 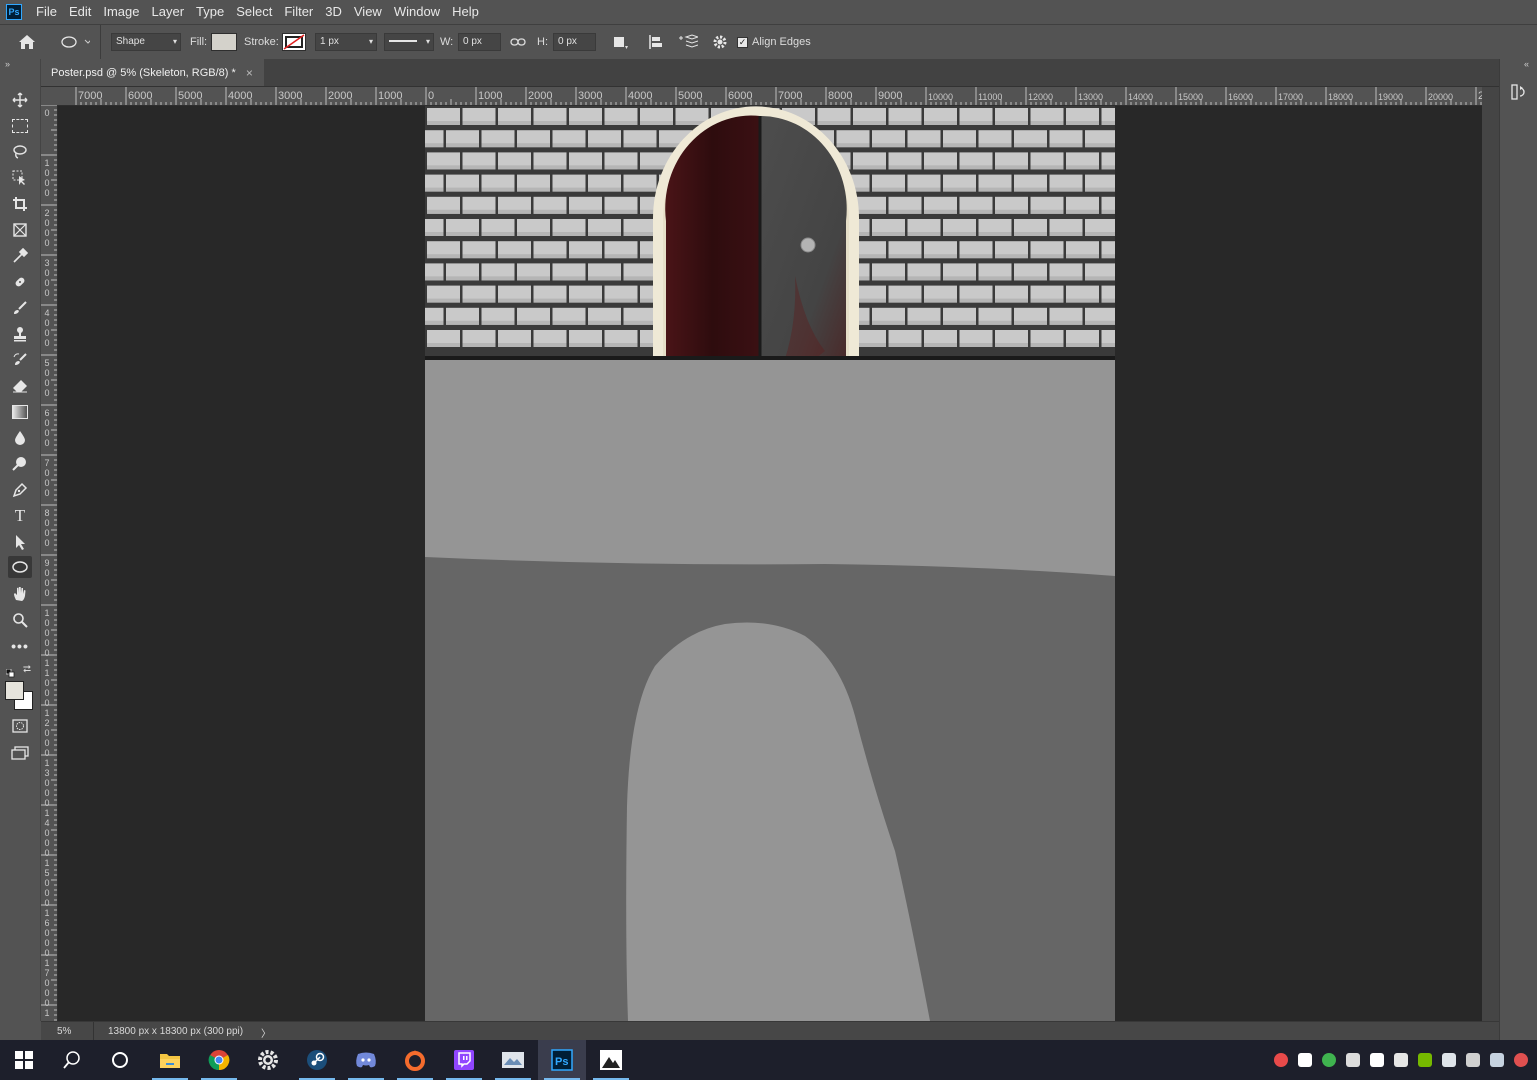 What do you see at coordinates (219, 1060) in the screenshot?
I see `chrome-icon` at bounding box center [219, 1060].